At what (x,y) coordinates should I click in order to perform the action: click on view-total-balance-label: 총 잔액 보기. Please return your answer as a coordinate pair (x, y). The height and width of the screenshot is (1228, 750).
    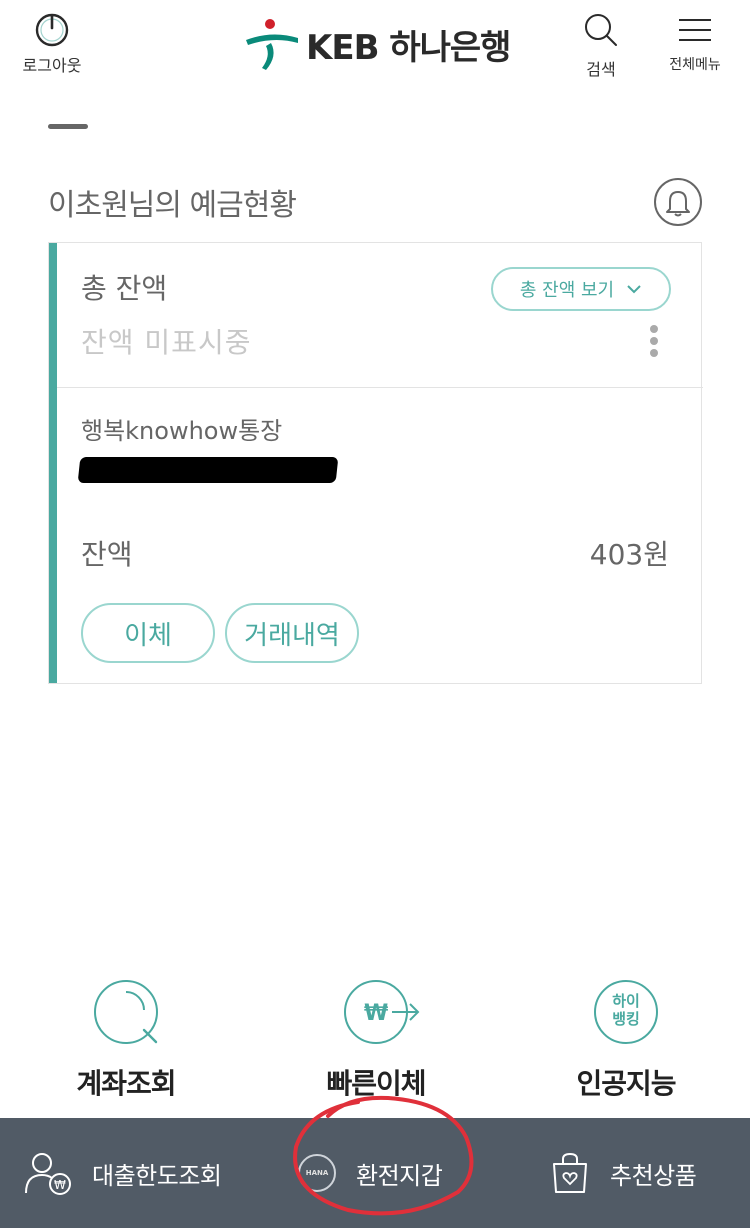
    Looking at the image, I should click on (567, 290).